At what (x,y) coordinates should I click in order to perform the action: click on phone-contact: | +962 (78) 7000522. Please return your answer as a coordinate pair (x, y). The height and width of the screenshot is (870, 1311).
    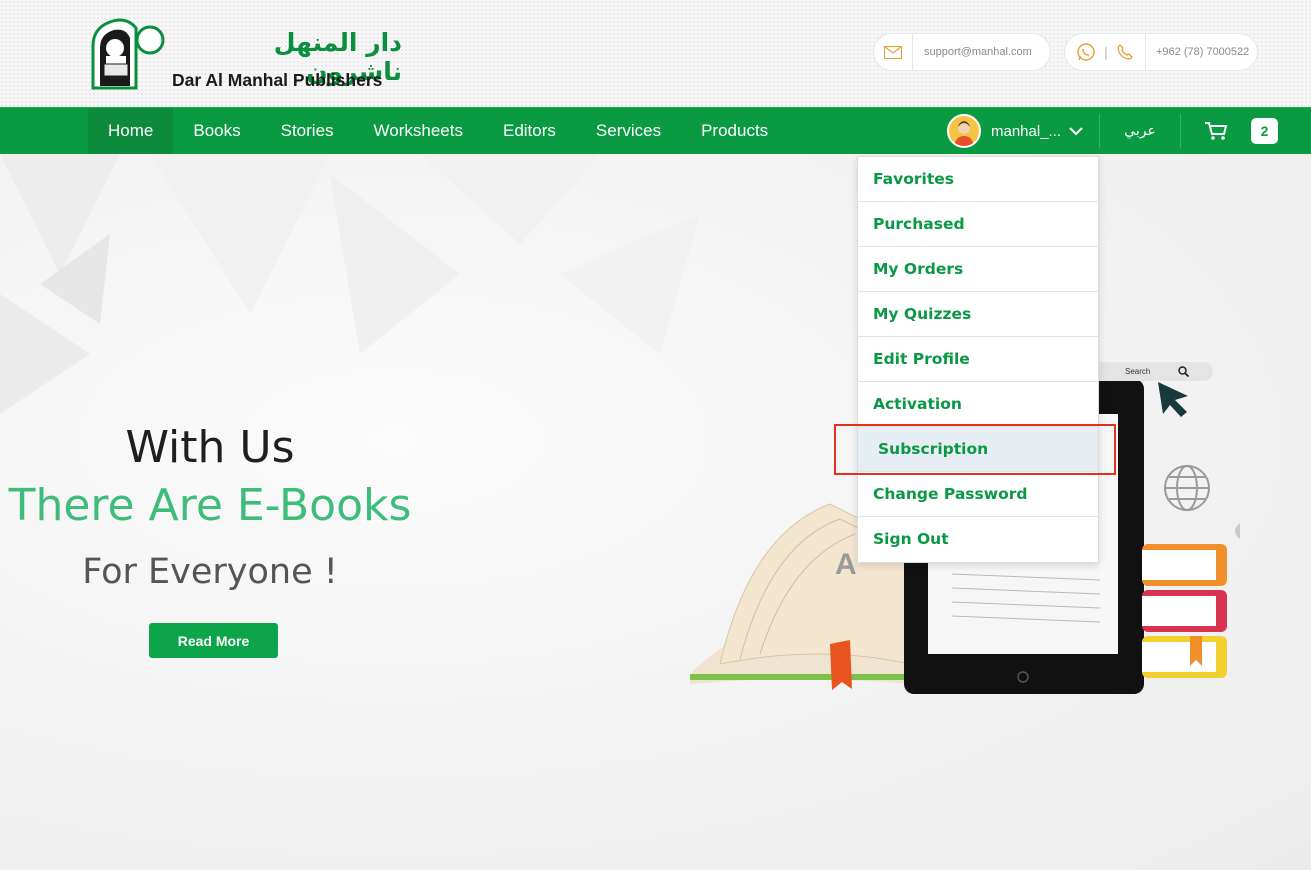
    Looking at the image, I should click on (1161, 52).